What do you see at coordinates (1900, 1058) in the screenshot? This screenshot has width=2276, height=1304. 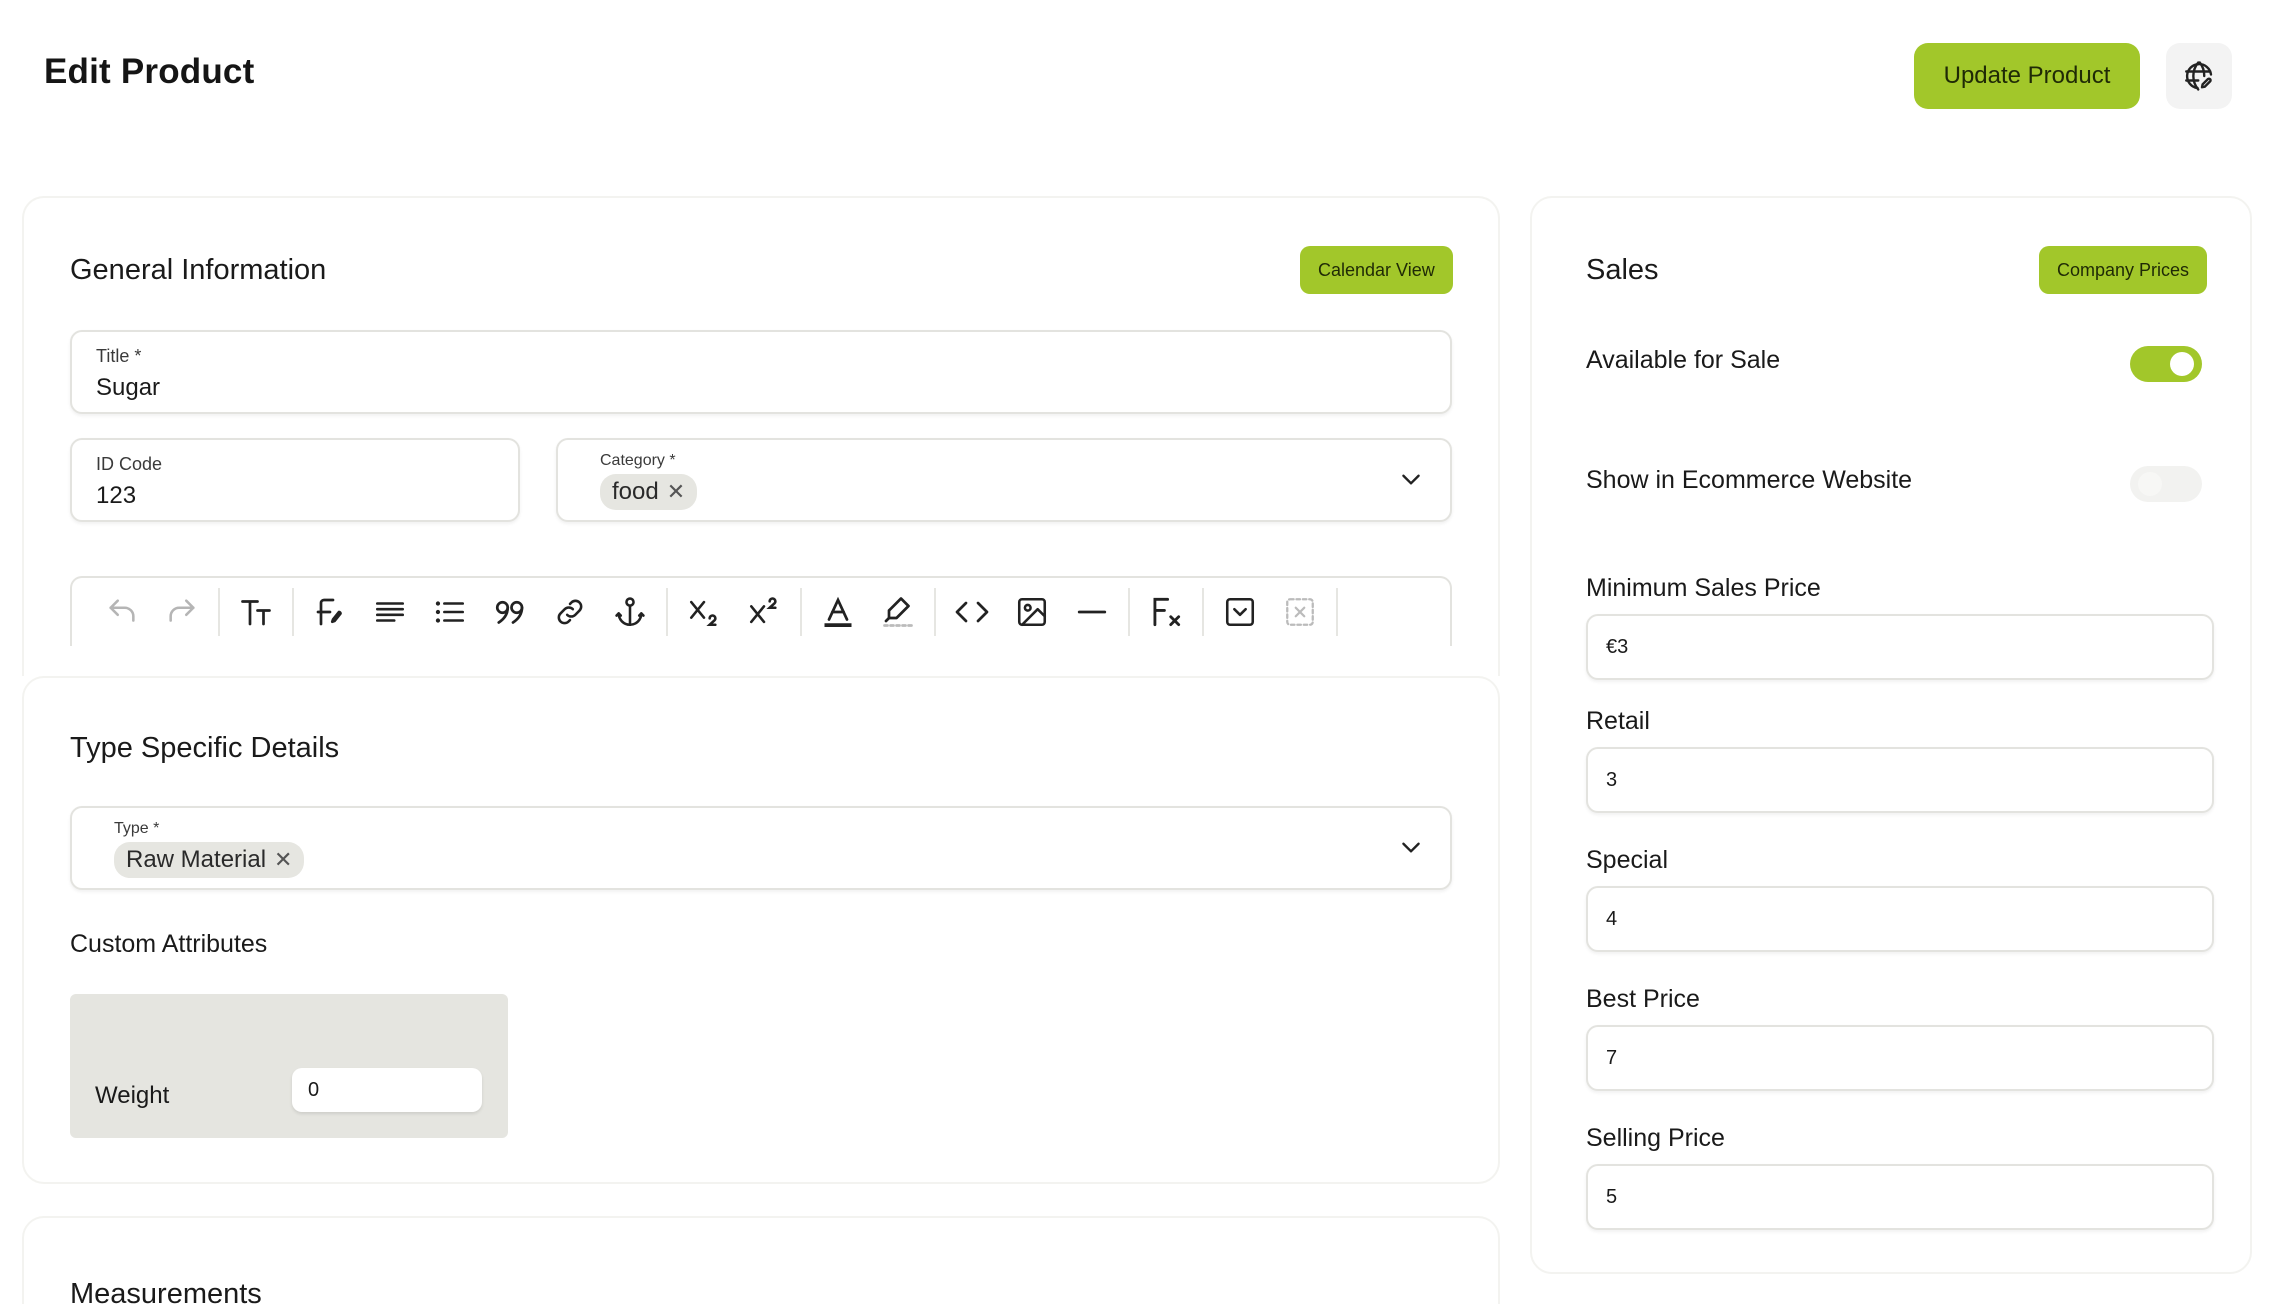 I see `best-price-input` at bounding box center [1900, 1058].